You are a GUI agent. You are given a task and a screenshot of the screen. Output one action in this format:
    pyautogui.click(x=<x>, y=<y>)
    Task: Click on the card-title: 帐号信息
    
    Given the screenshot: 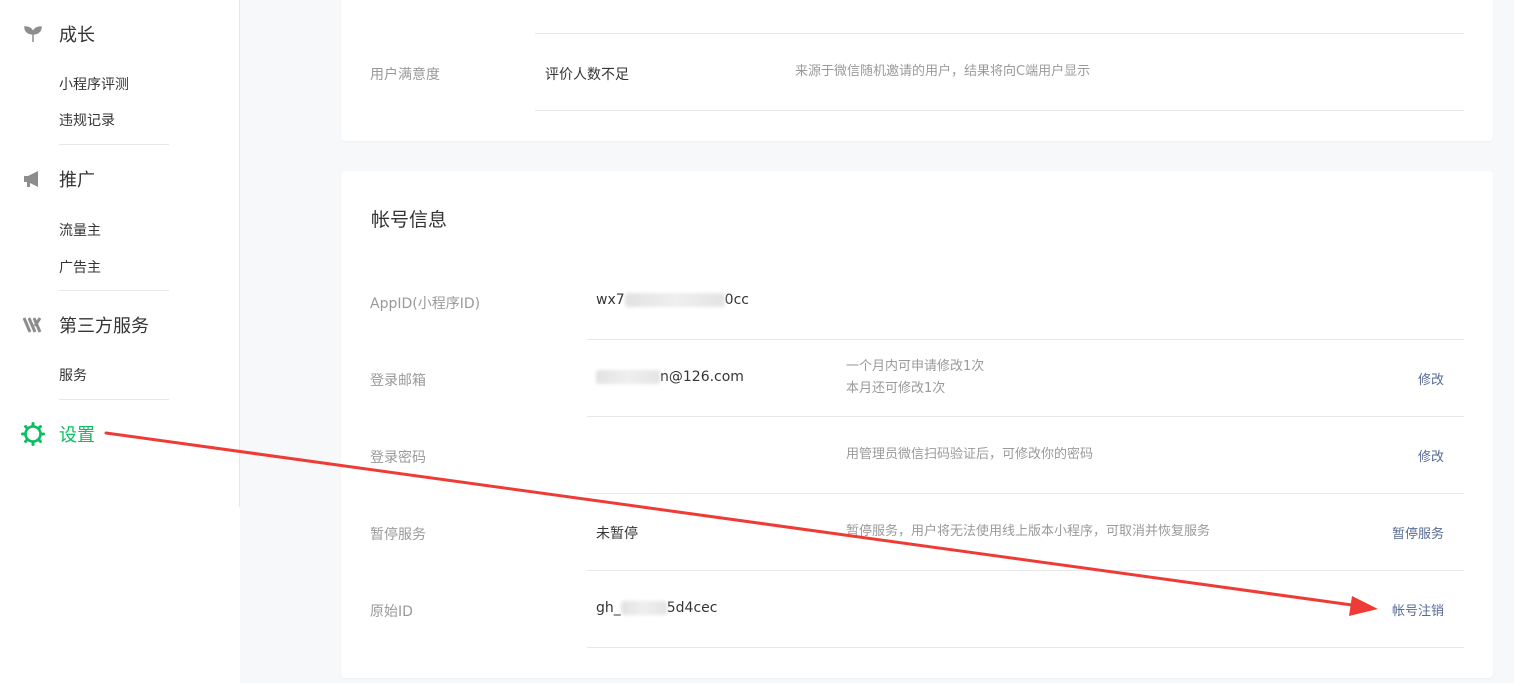 What is the action you would take?
    pyautogui.click(x=409, y=220)
    